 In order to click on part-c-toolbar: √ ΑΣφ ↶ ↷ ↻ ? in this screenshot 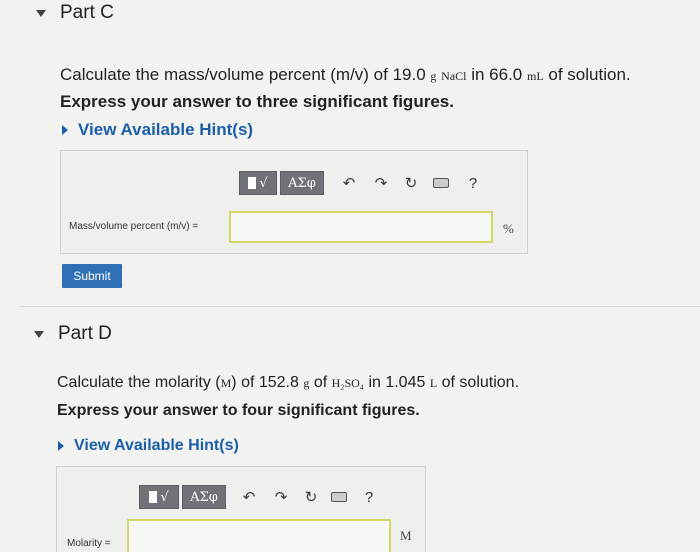, I will do `click(361, 183)`.